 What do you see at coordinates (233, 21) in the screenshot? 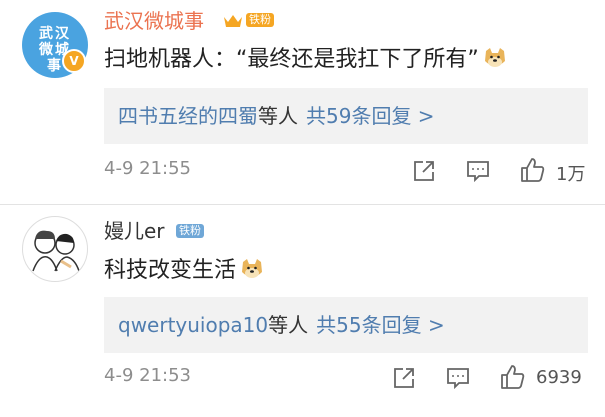
I see `crown-icon` at bounding box center [233, 21].